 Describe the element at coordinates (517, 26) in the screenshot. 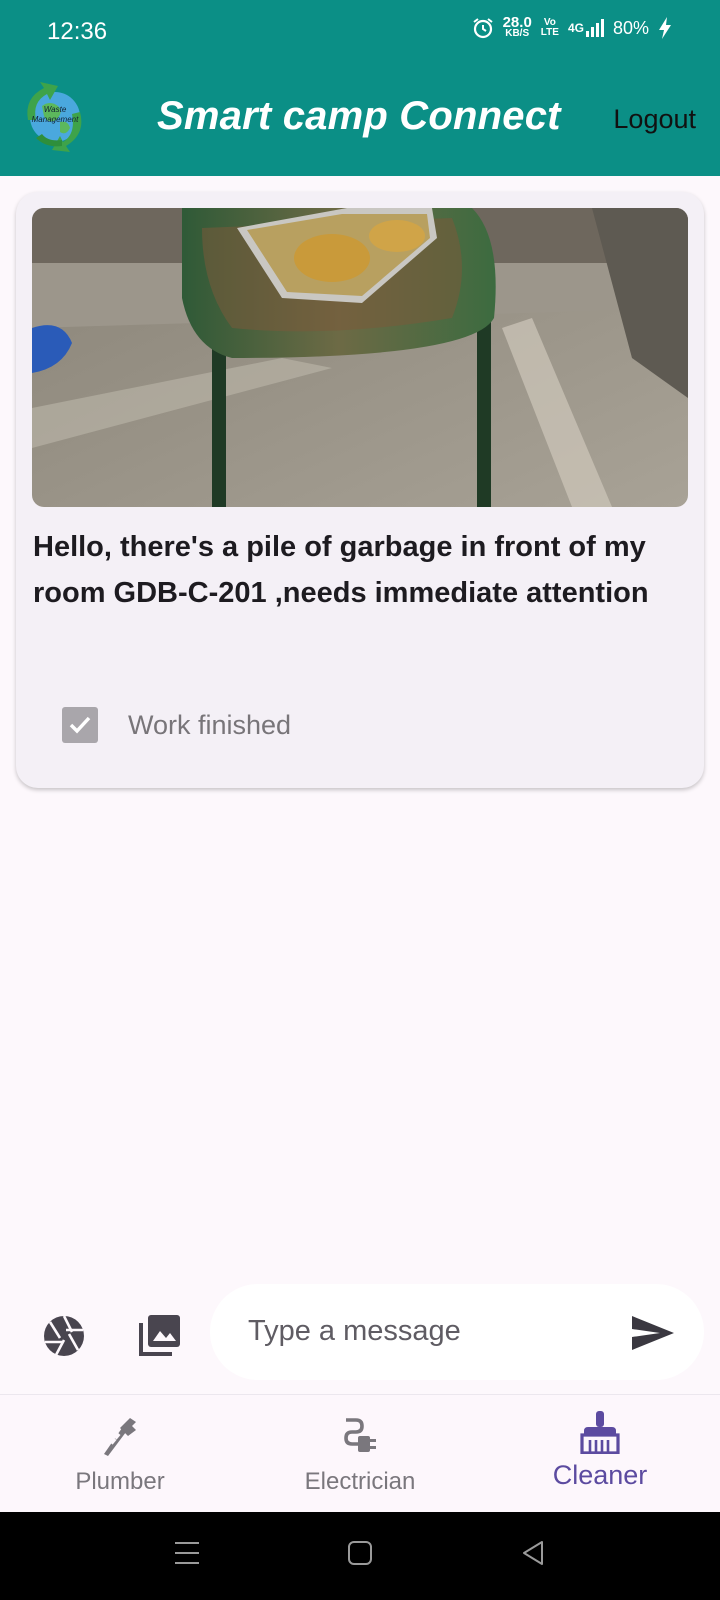

I see `network-speed: 28.0 KB/S` at that location.